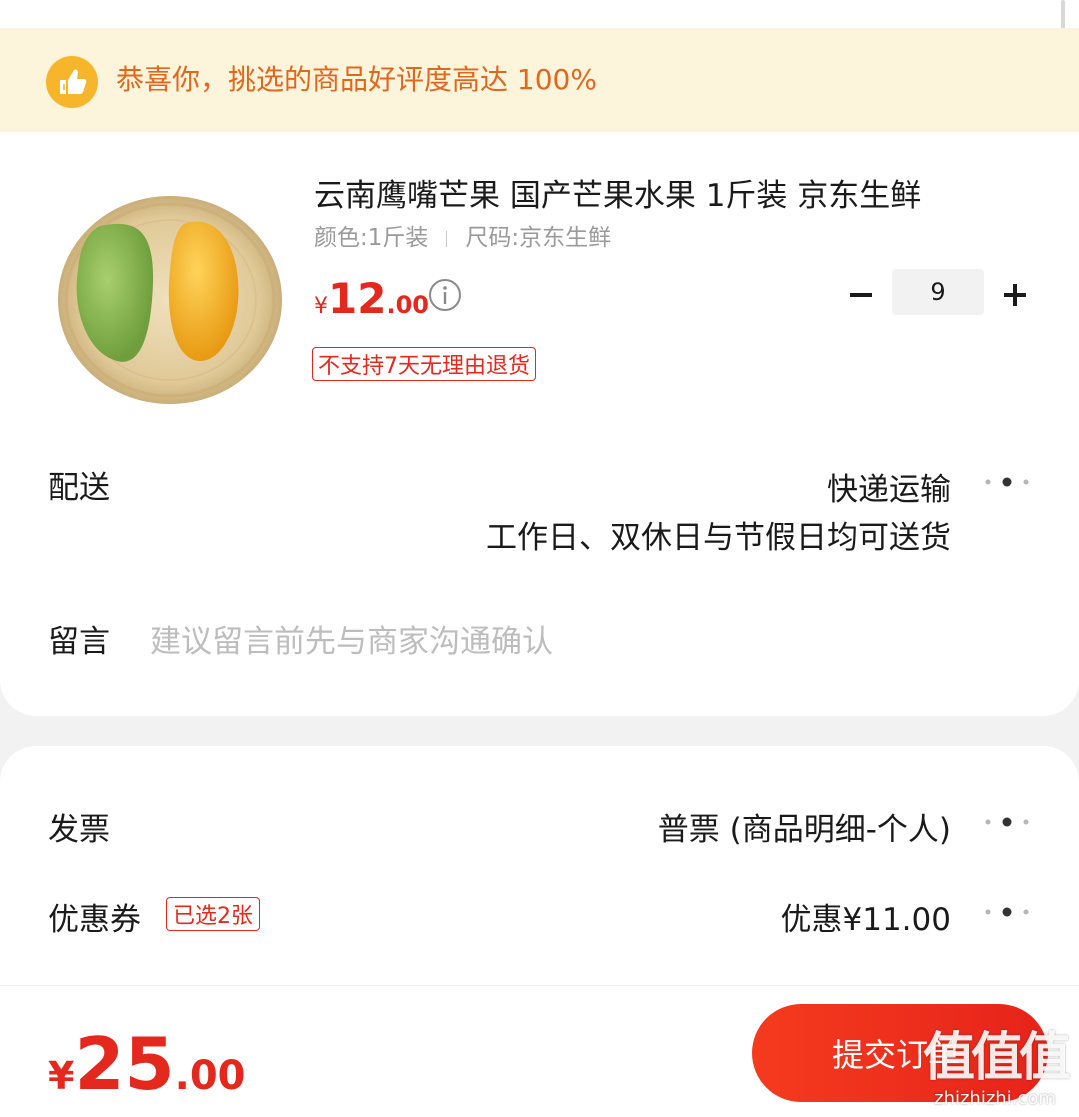 The image size is (1079, 1117). Describe the element at coordinates (424, 364) in the screenshot. I see `return-policy-tag: 不支持7天无理由退货` at that location.